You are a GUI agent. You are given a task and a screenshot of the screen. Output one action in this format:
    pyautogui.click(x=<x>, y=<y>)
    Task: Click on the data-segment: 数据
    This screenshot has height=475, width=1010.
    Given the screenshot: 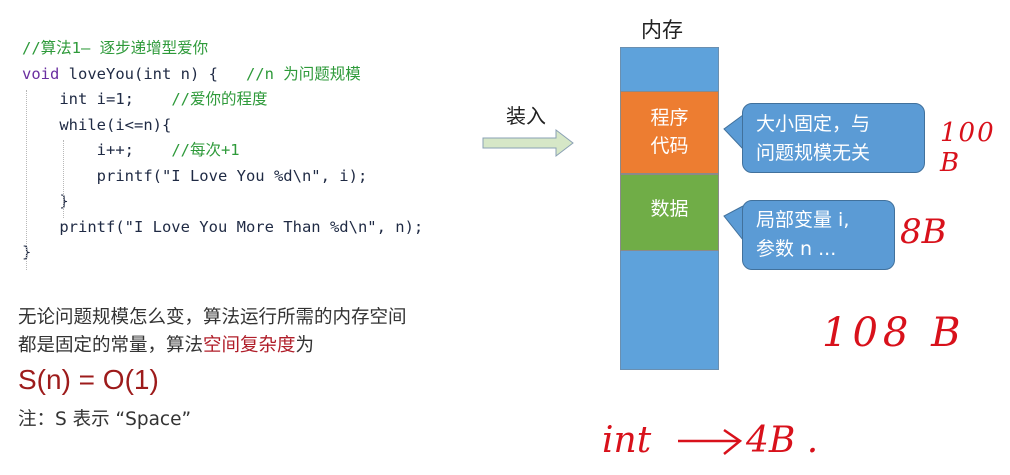 What is the action you would take?
    pyautogui.click(x=669, y=212)
    